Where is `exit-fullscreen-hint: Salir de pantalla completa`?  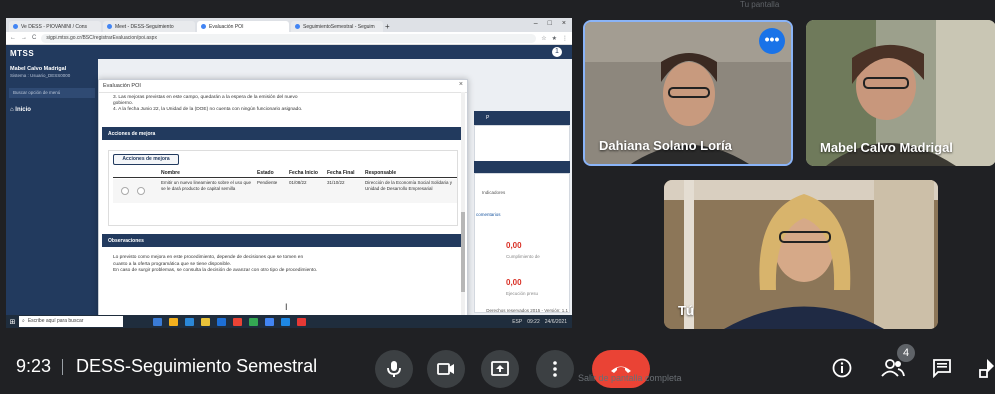
exit-fullscreen-hint: Salir de pantalla completa is located at coordinates (630, 378).